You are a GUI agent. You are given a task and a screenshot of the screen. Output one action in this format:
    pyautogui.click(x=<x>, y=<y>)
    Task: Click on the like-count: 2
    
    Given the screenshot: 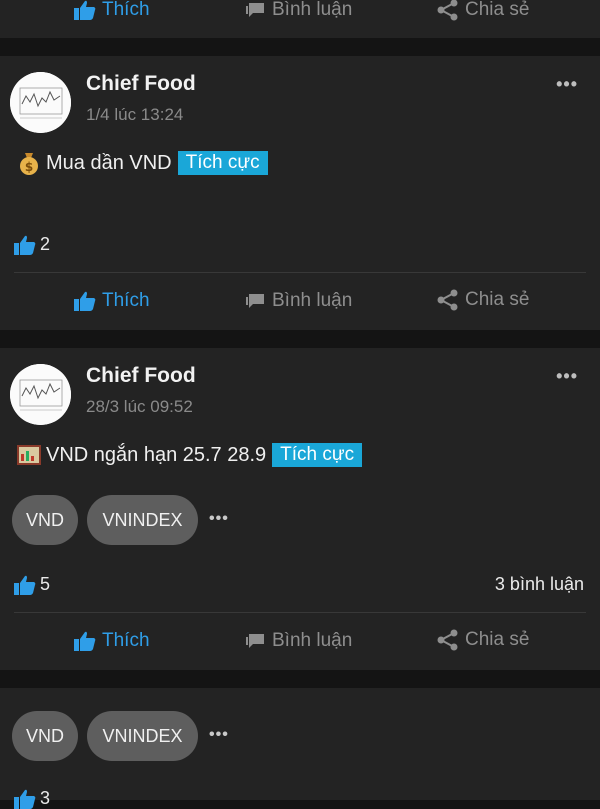 What is the action you would take?
    pyautogui.click(x=32, y=244)
    